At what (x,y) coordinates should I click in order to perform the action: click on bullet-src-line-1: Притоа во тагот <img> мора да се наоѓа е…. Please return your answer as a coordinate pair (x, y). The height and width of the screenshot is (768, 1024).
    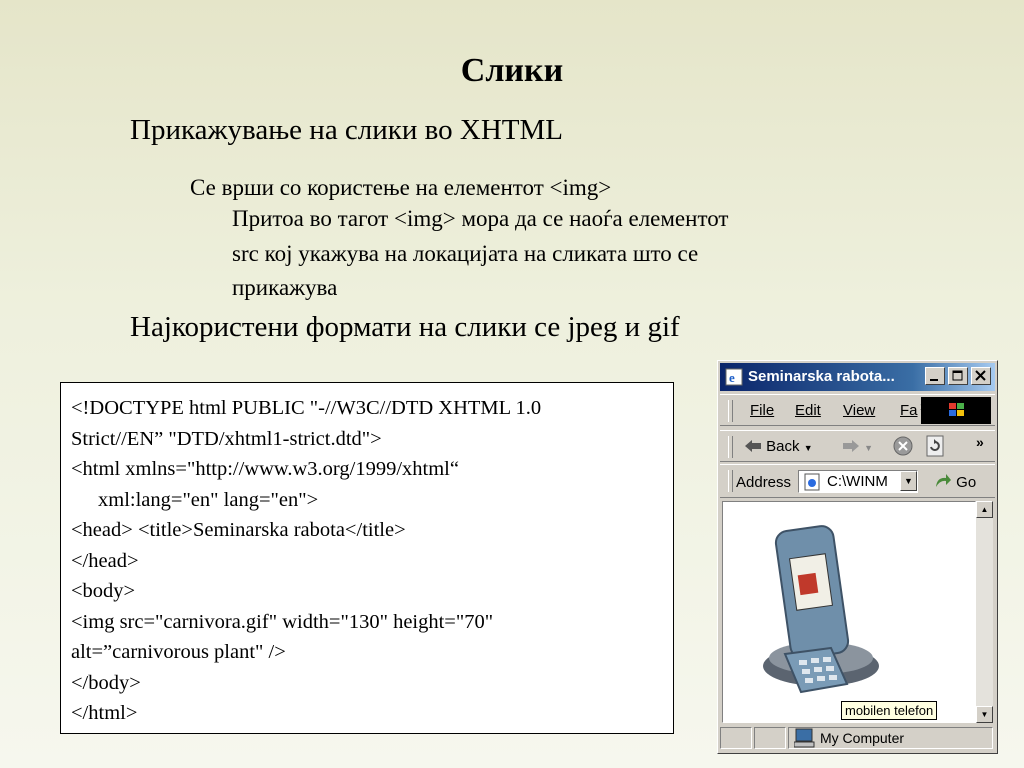
    Looking at the image, I should click on (480, 218).